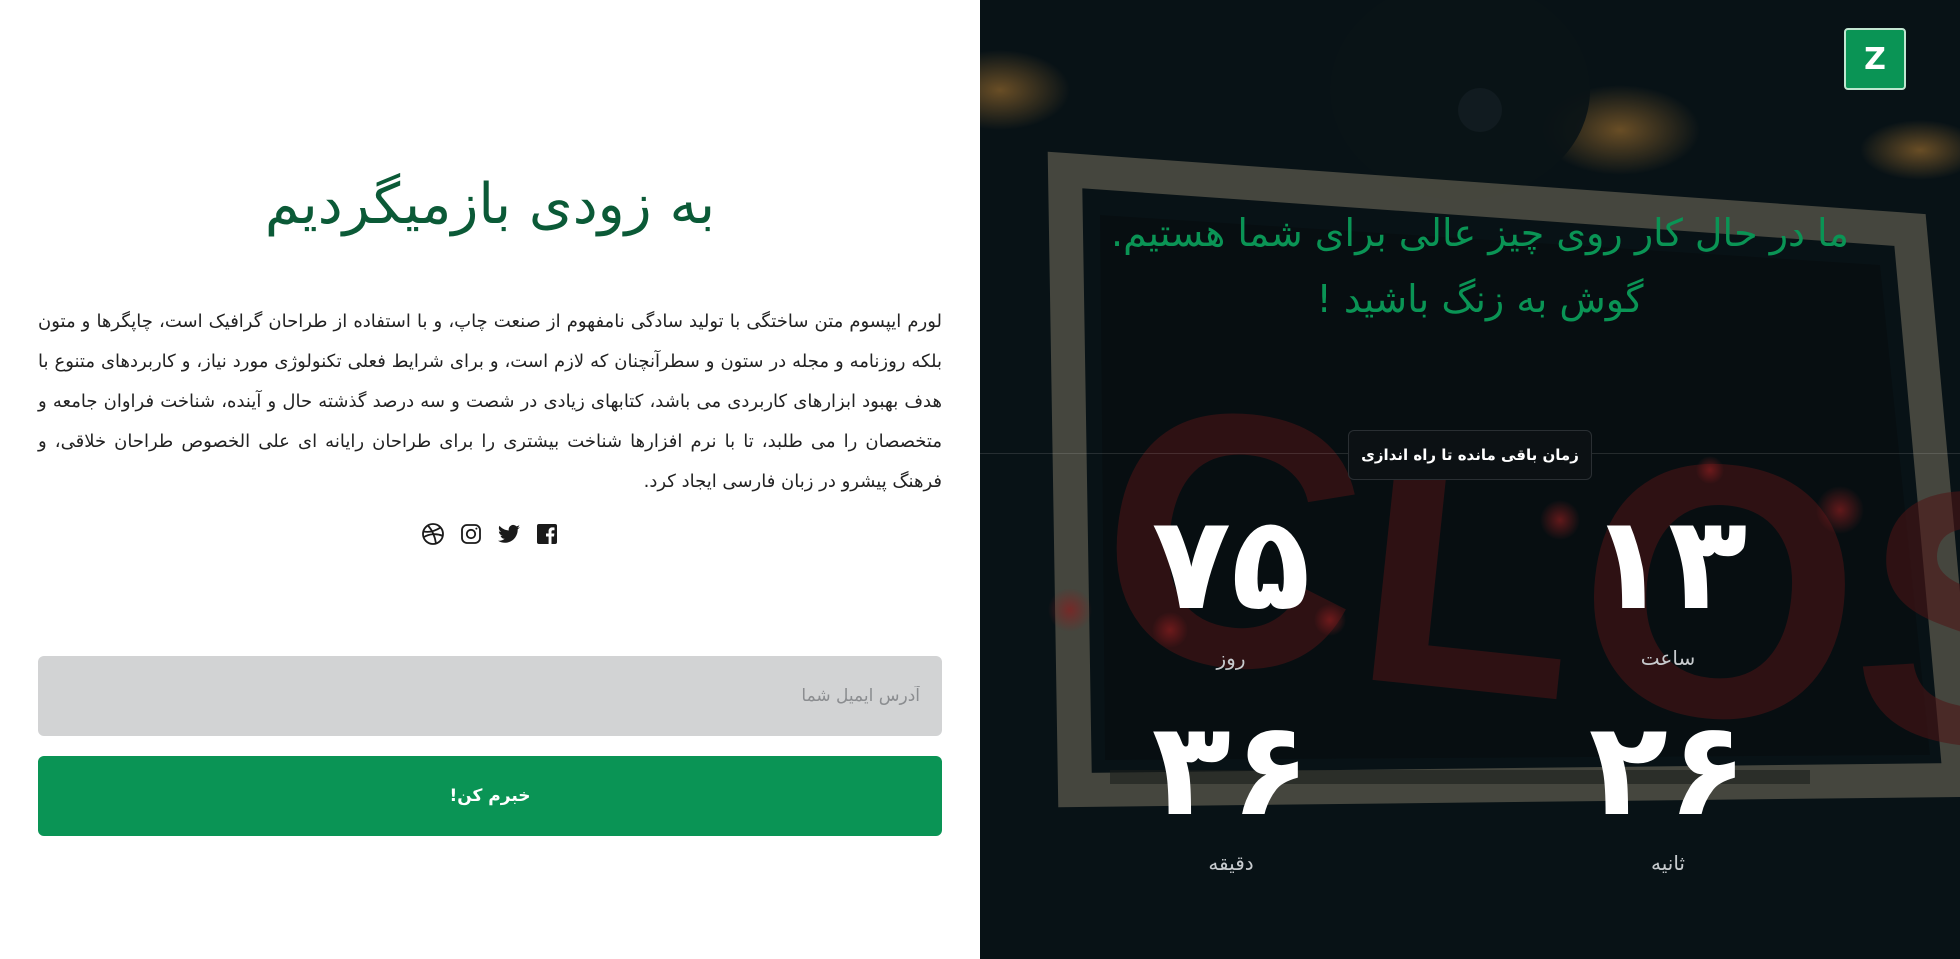  What do you see at coordinates (1231, 769) in the screenshot?
I see `countdown-minutes-value: ۳۶` at bounding box center [1231, 769].